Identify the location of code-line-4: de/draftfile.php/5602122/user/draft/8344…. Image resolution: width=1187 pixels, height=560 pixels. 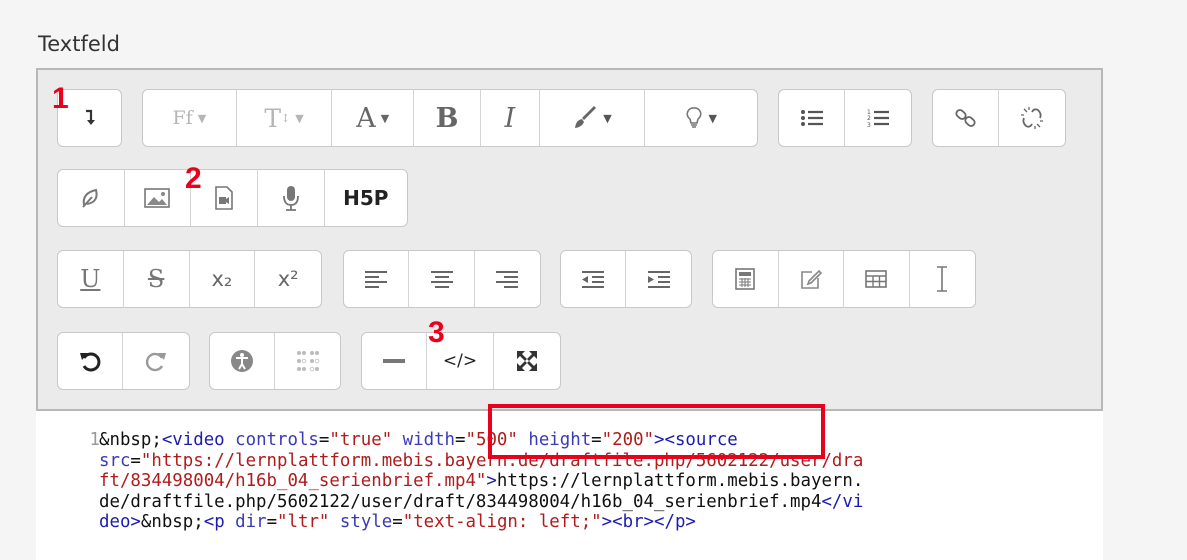
(481, 501).